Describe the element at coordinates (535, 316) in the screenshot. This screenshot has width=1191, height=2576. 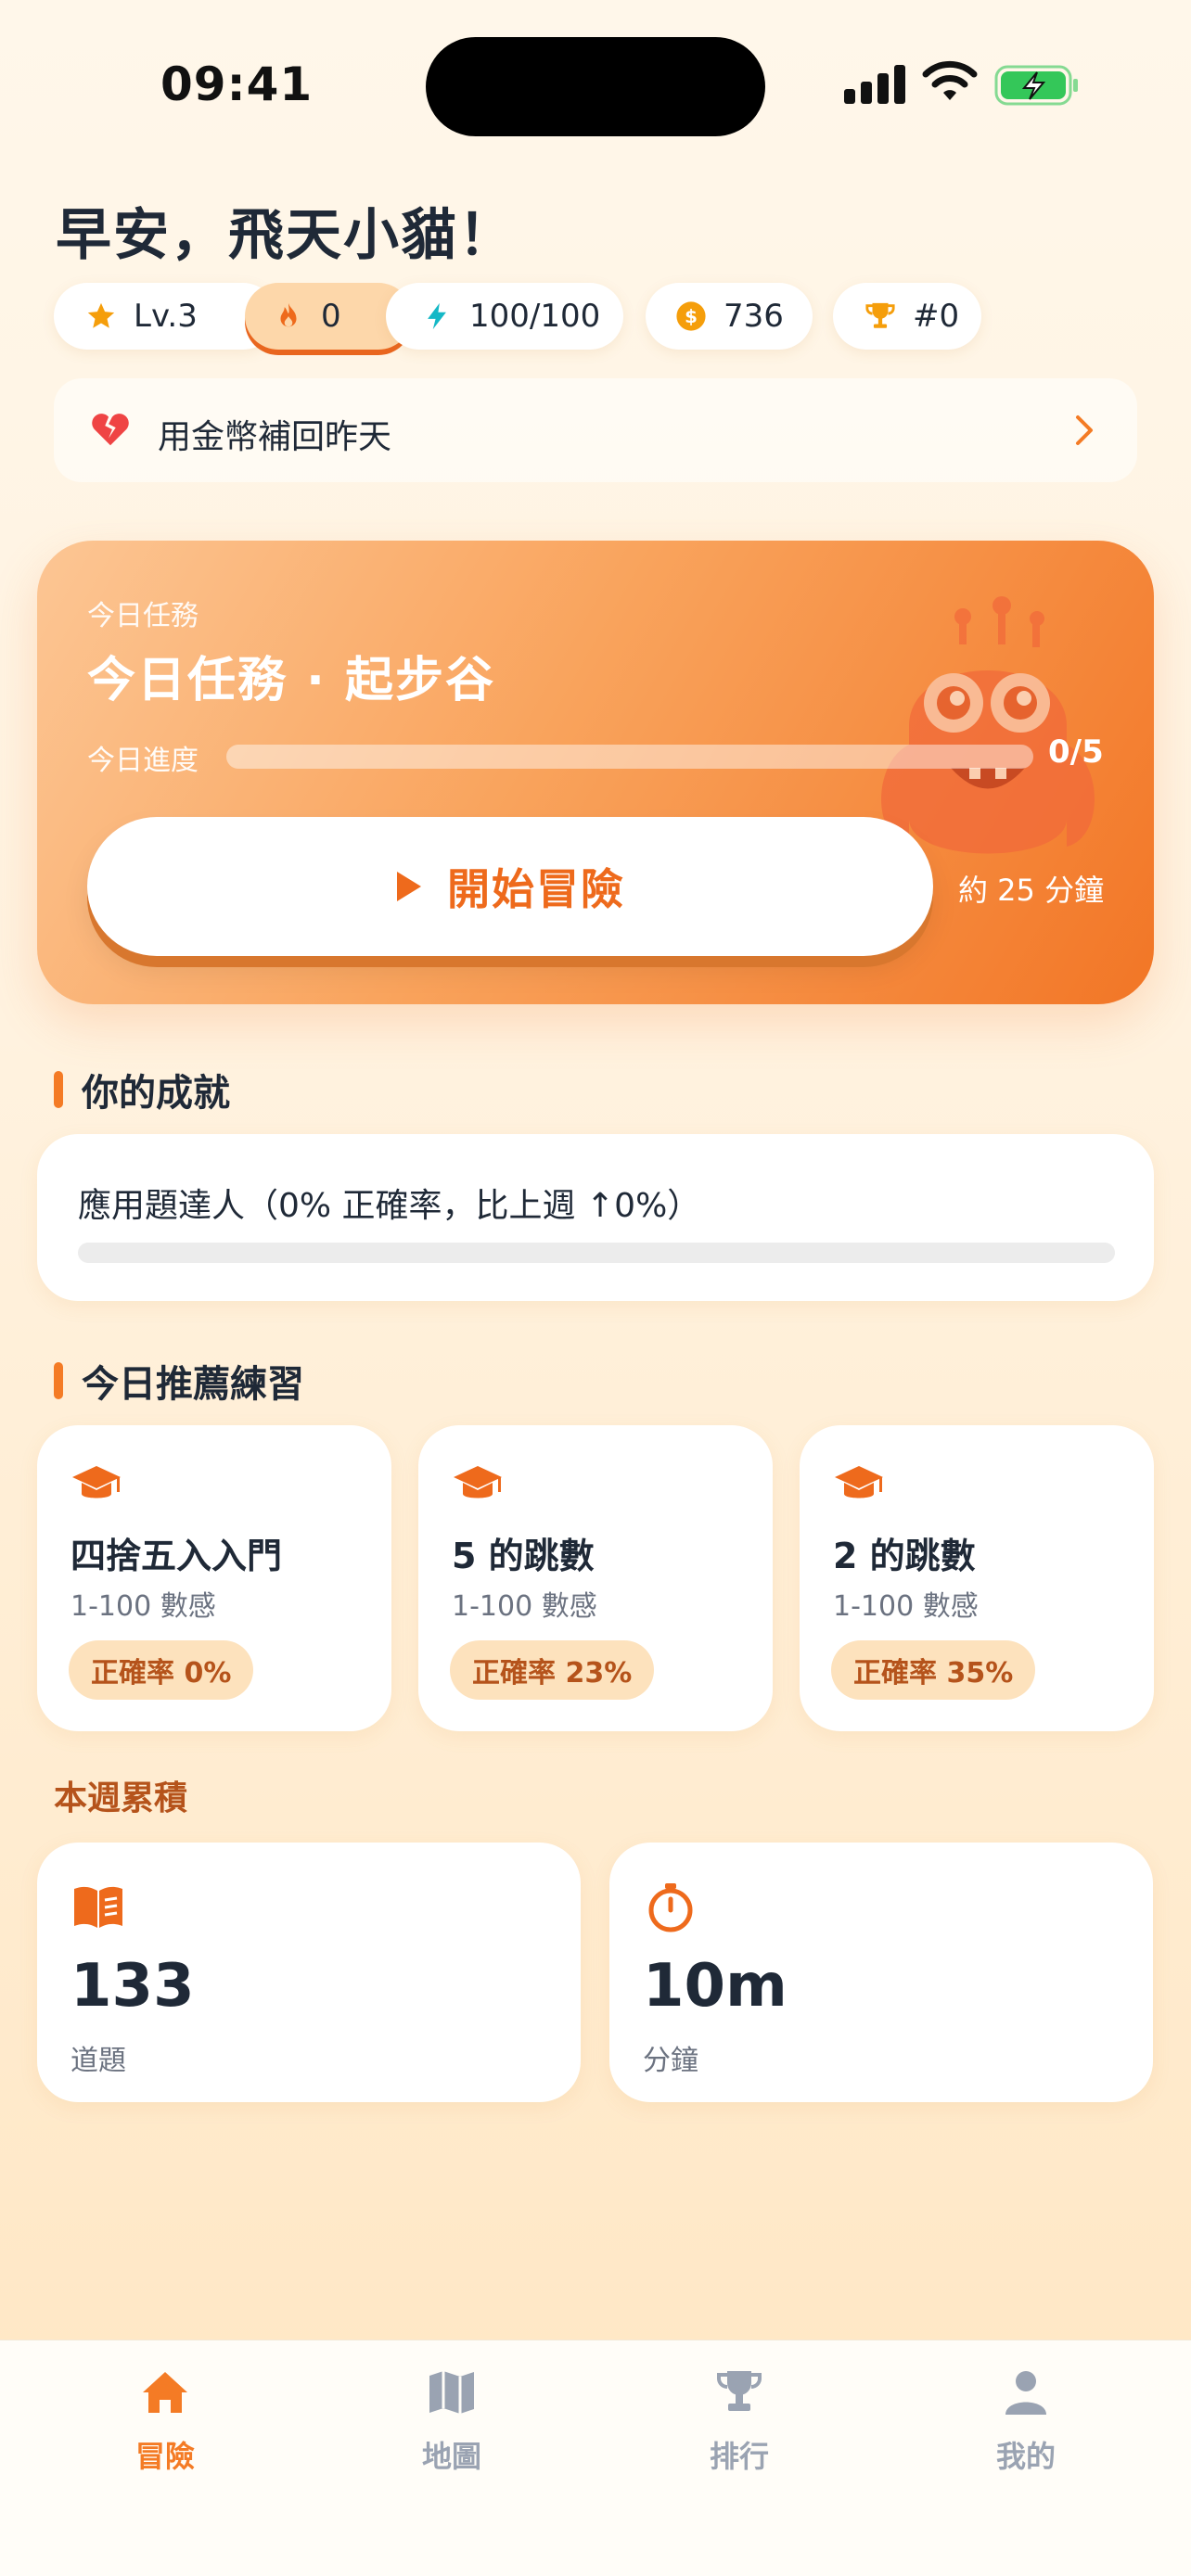
I see `energy-value: 100/100` at that location.